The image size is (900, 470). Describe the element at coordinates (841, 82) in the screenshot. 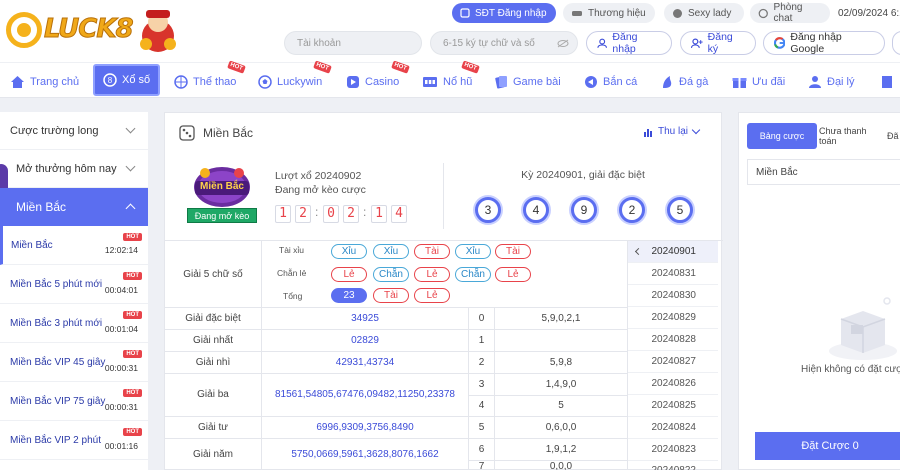

I see `nav-agent-label: Đại lý` at that location.